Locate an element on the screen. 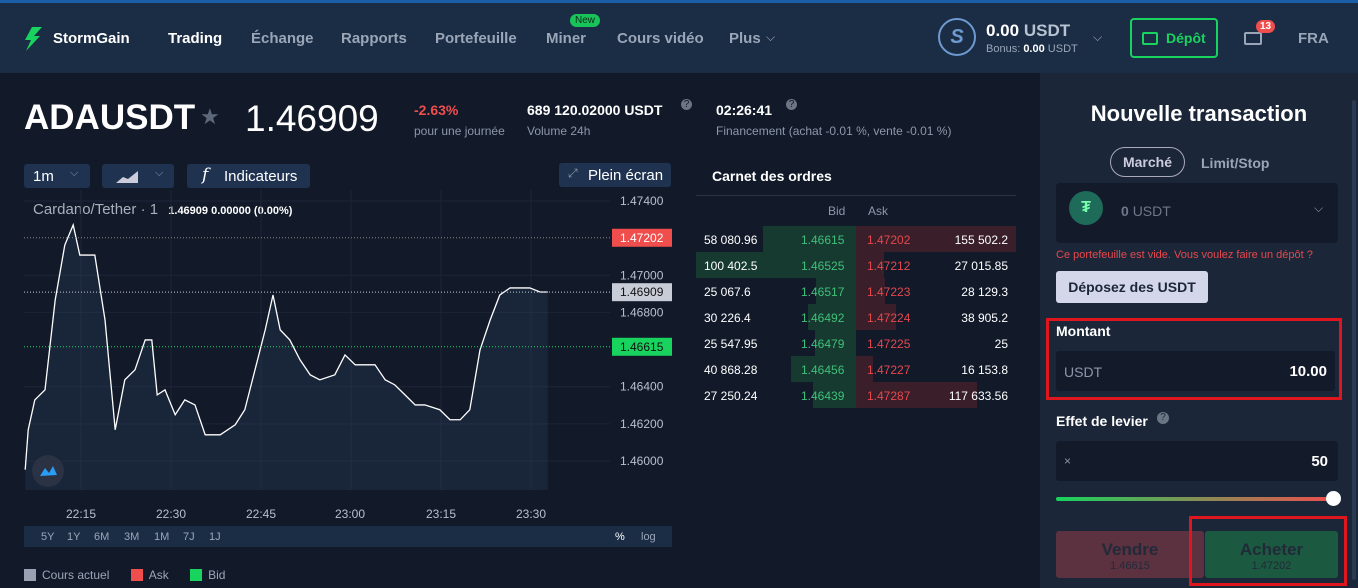 The height and width of the screenshot is (588, 1358). leverage-slider-handle is located at coordinates (1333, 498).